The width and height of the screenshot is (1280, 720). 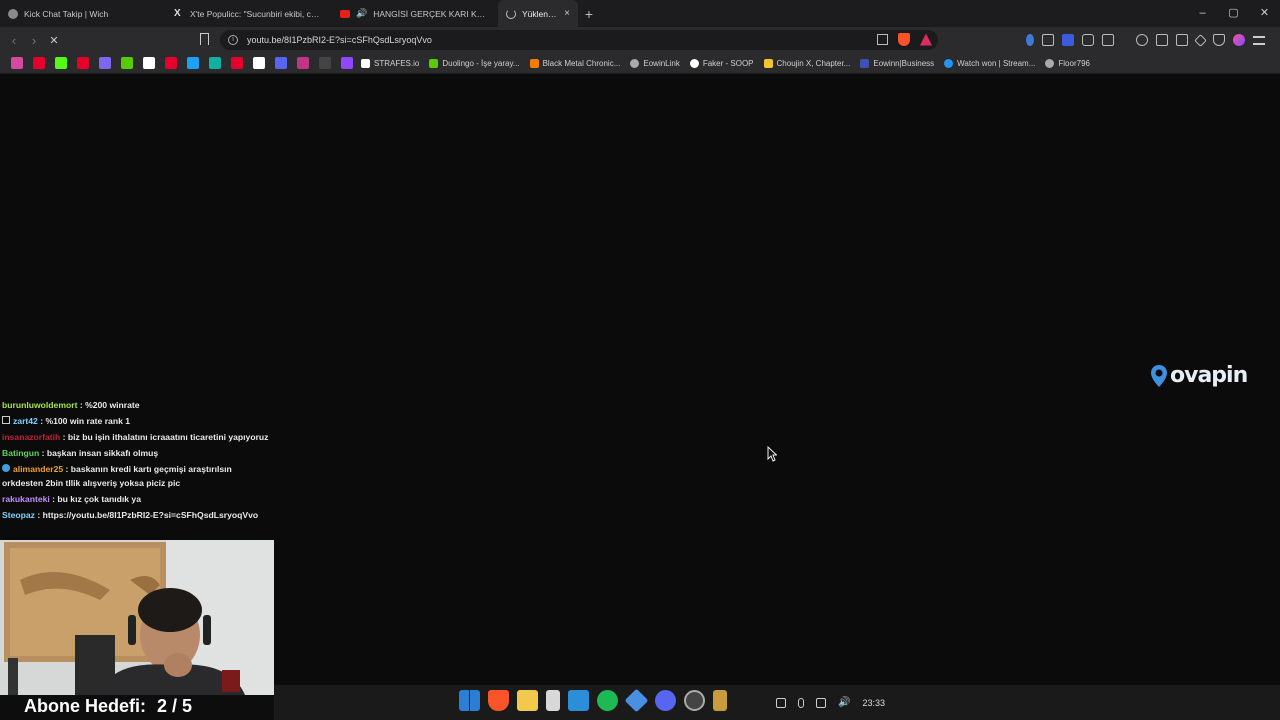 I want to click on bookmark-discord-icon, so click(x=281, y=63).